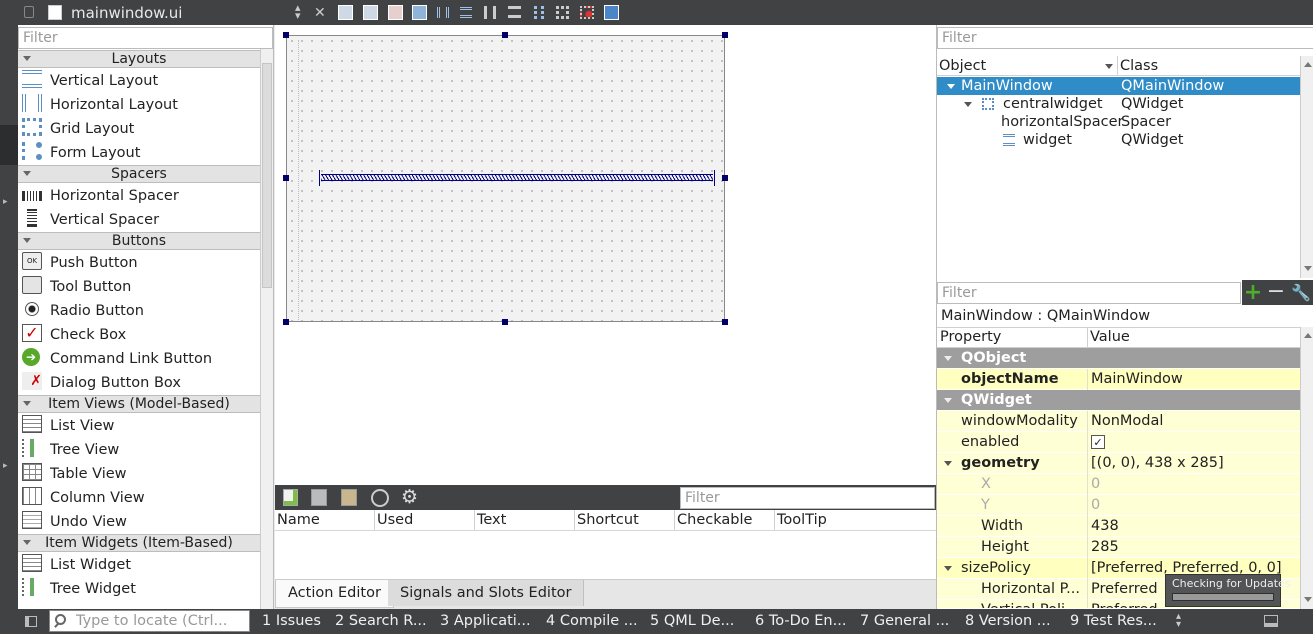 Image resolution: width=1313 pixels, height=634 pixels. Describe the element at coordinates (611, 12) in the screenshot. I see `adjust-size-icon` at that location.